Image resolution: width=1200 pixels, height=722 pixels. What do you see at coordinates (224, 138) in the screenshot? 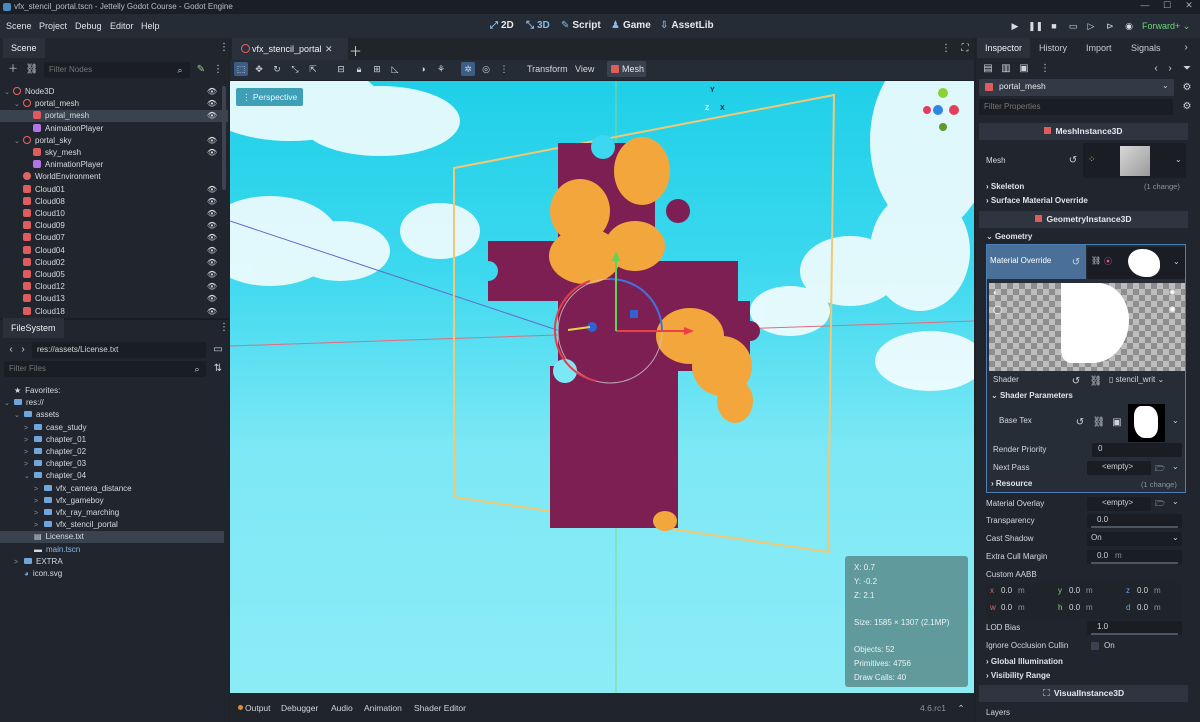
I see `scene-tree-scrollbar` at bounding box center [224, 138].